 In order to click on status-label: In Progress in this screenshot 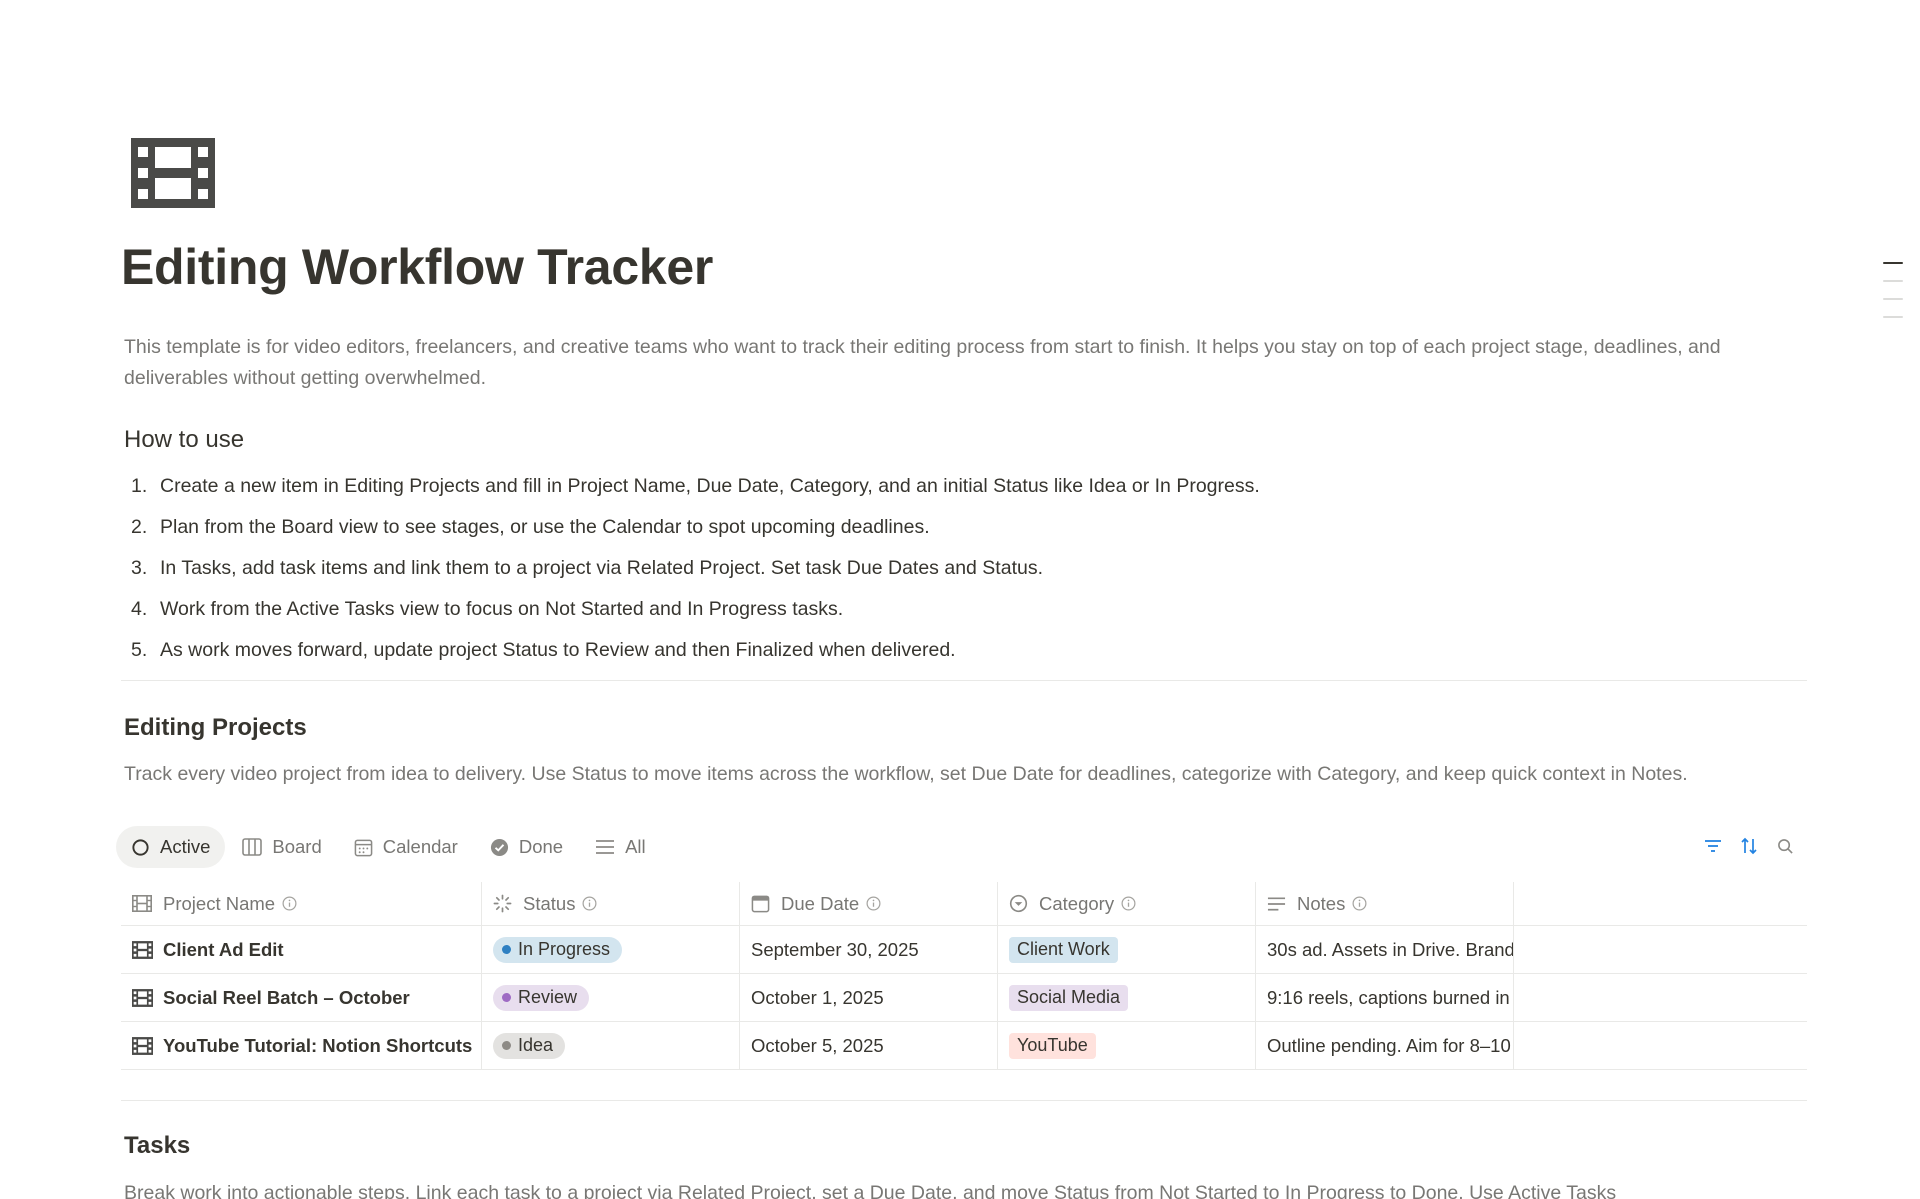, I will do `click(564, 949)`.